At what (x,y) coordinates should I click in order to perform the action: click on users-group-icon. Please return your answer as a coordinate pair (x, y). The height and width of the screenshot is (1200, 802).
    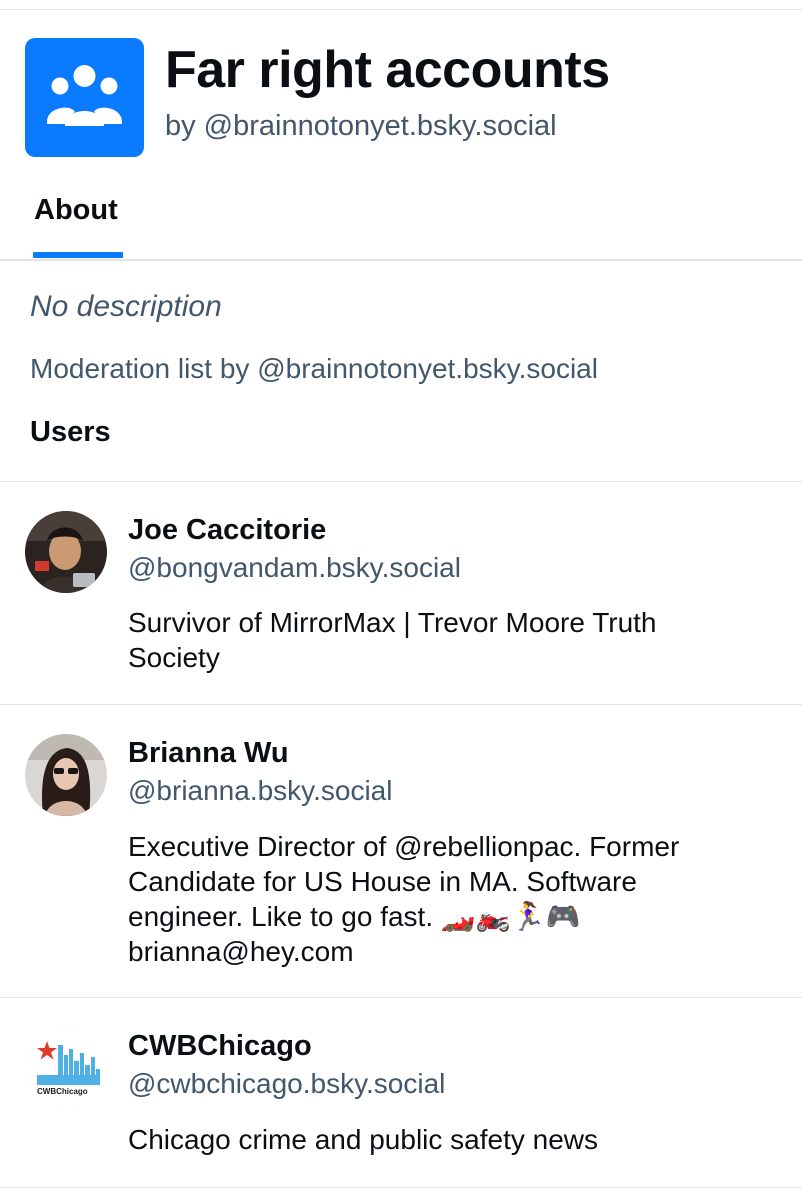
    Looking at the image, I should click on (84, 95).